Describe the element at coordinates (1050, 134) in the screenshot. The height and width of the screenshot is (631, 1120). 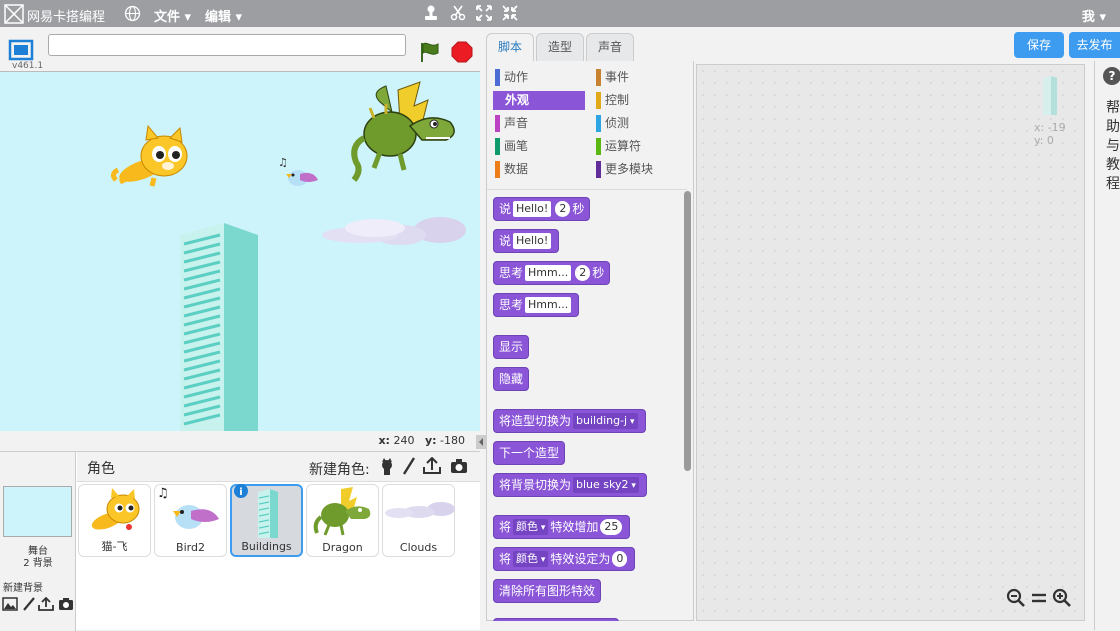
I see `sprite-position: x: -19 y: 0` at that location.